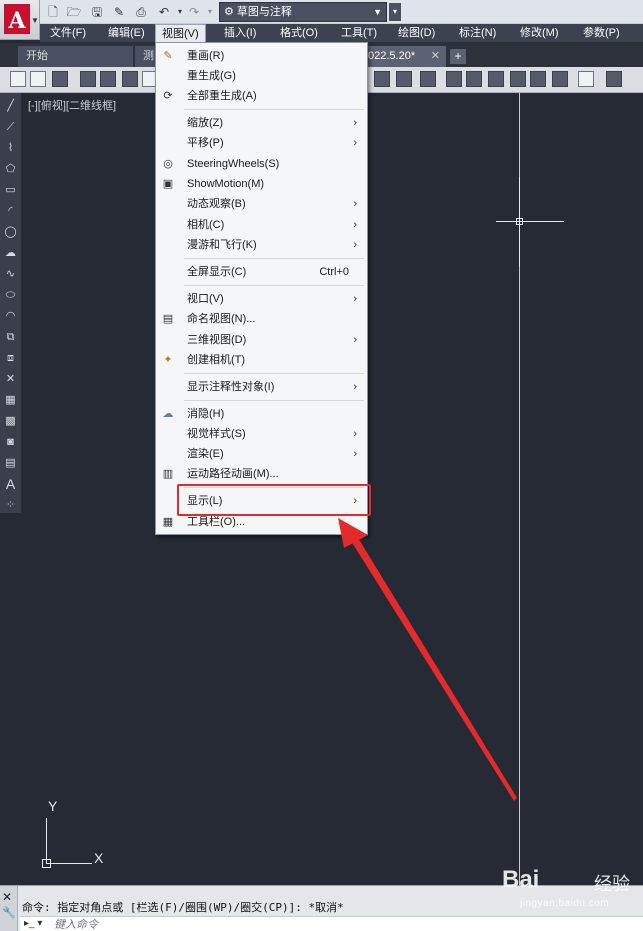  What do you see at coordinates (431, 664) in the screenshot?
I see `arrow-shaft` at bounding box center [431, 664].